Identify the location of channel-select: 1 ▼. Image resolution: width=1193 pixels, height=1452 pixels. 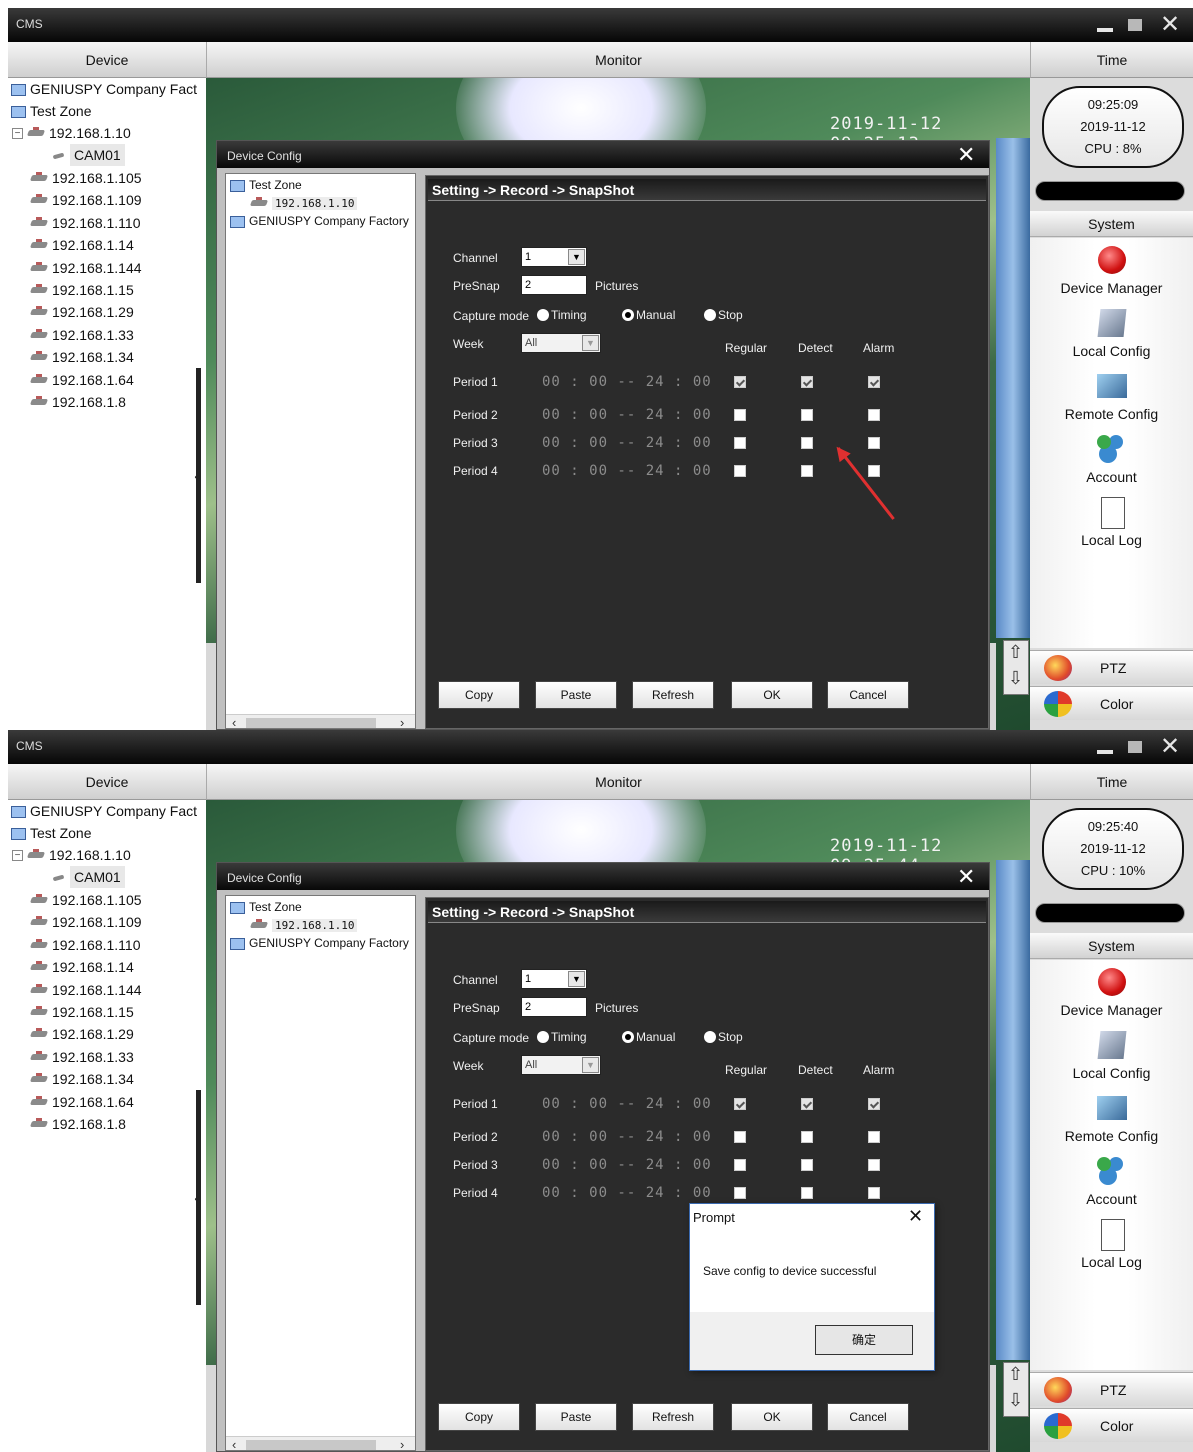
(554, 979).